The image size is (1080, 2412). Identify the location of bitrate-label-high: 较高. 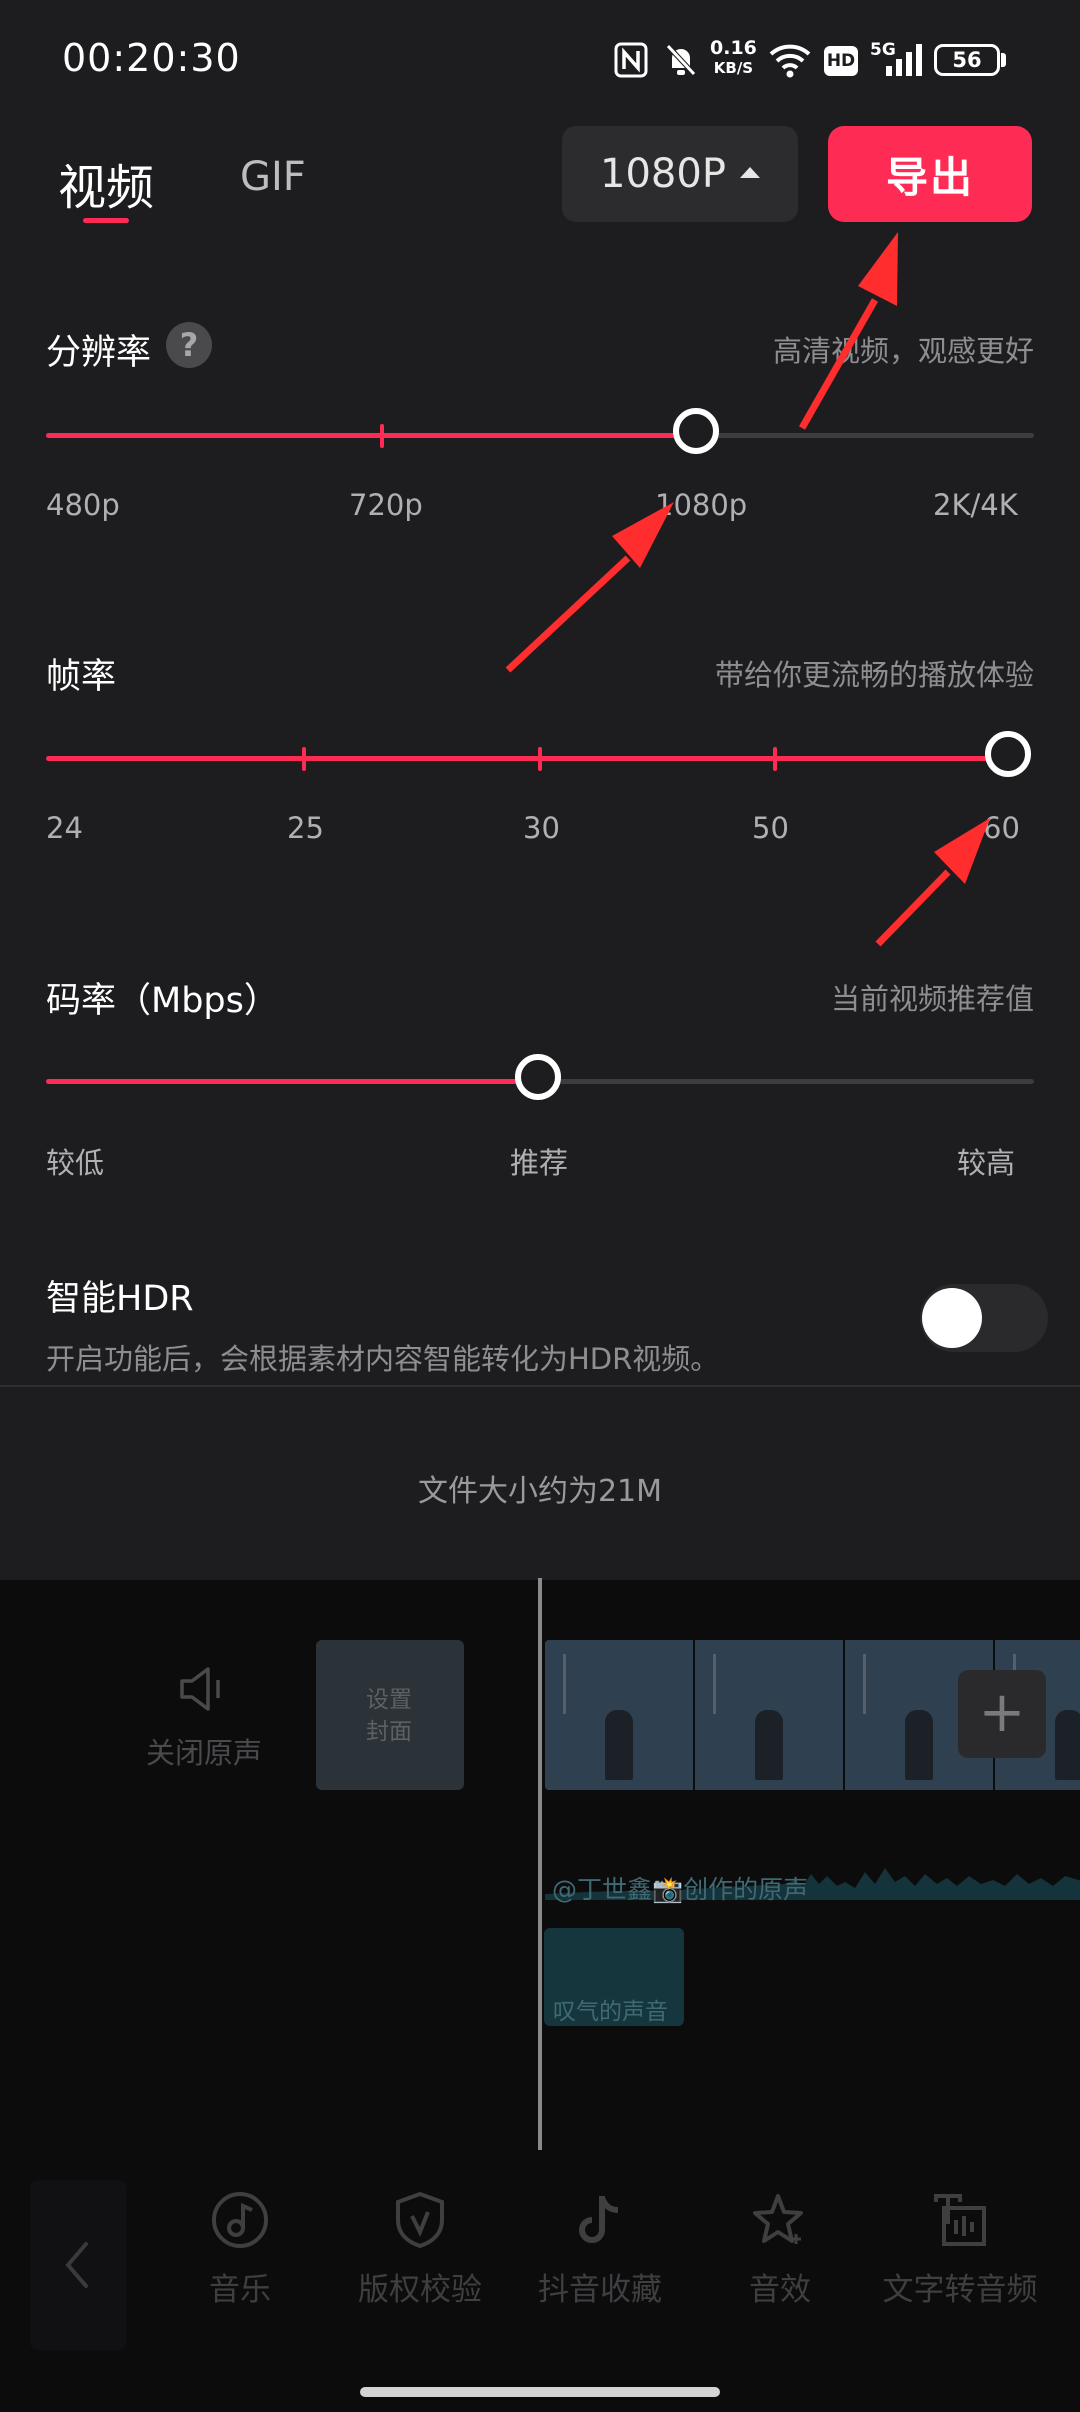
(986, 1161).